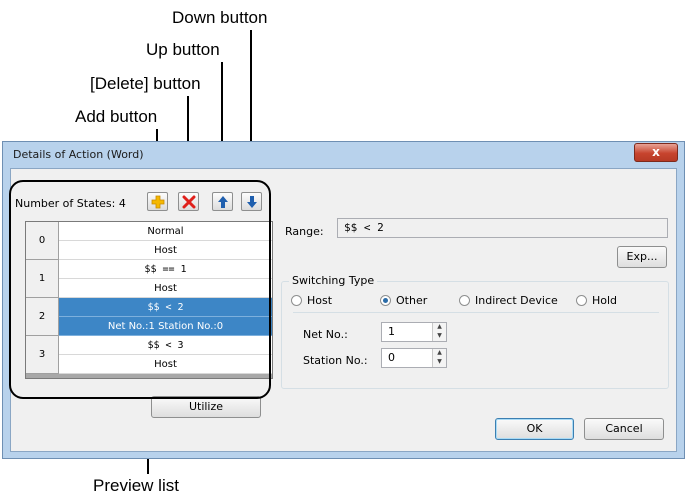 The width and height of the screenshot is (697, 497). I want to click on net-no-label: Net No.:, so click(325, 334).